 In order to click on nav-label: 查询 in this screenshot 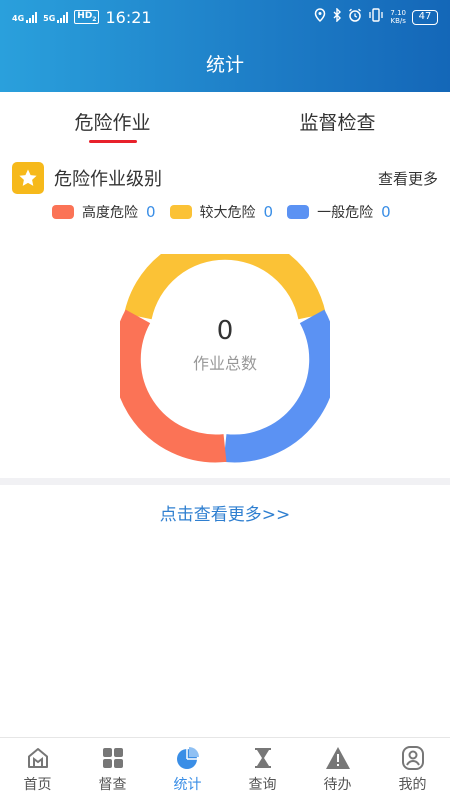, I will do `click(262, 784)`.